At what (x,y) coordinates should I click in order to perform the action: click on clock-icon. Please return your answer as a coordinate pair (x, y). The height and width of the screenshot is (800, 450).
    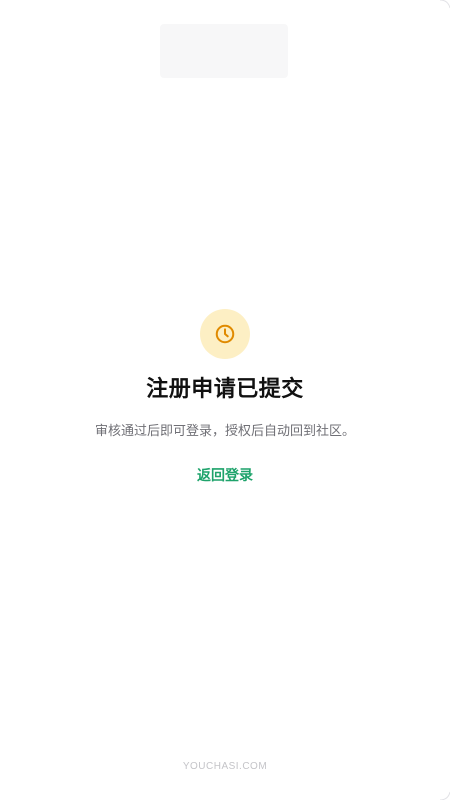
    Looking at the image, I should click on (225, 334).